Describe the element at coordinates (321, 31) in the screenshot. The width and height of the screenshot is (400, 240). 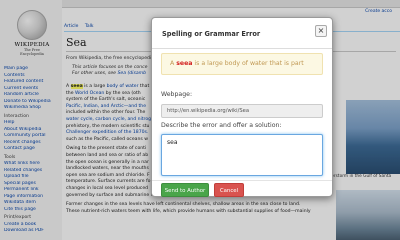
I see `close-icon: ×` at that location.